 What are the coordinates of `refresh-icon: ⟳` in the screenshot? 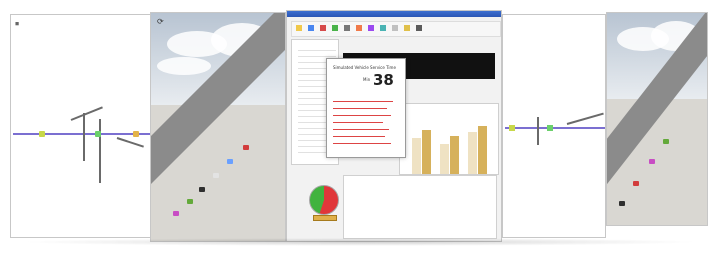 It's located at (160, 22).